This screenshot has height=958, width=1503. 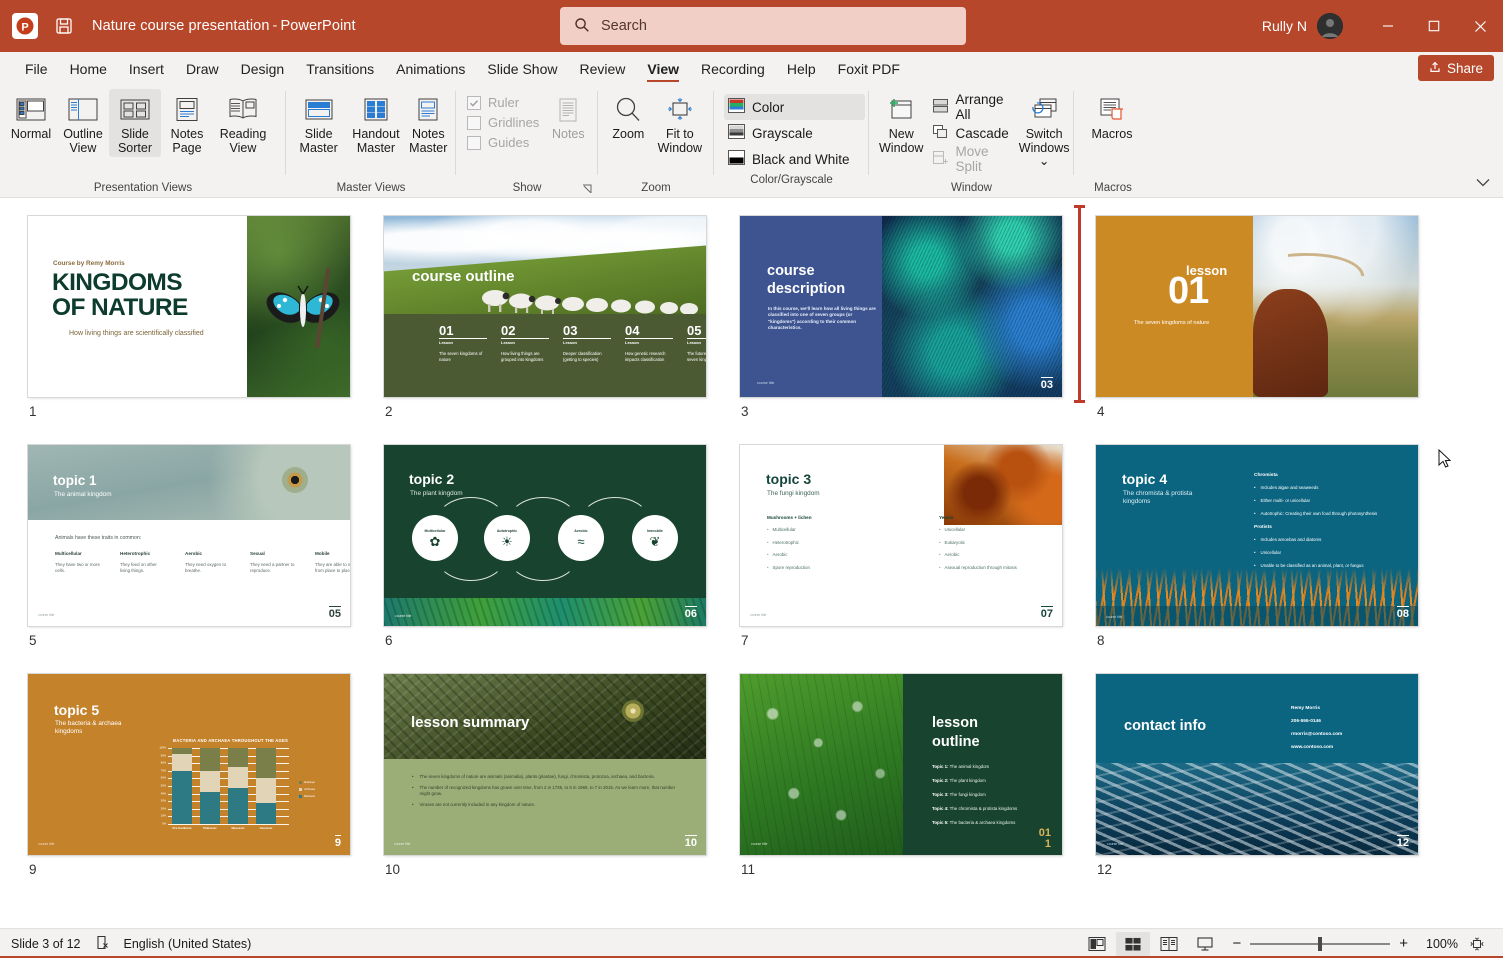 What do you see at coordinates (1003, 485) in the screenshot?
I see `mushroom-photo` at bounding box center [1003, 485].